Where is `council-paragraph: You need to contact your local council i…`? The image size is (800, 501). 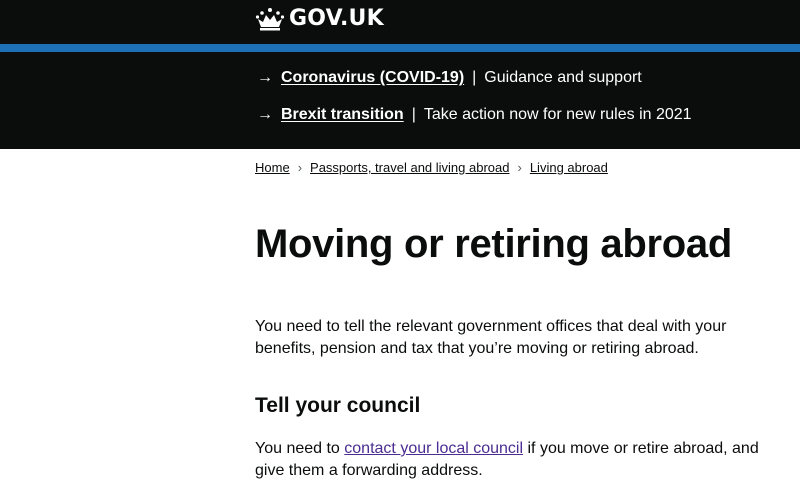
council-paragraph: You need to contact your local council i… is located at coordinates (520, 460).